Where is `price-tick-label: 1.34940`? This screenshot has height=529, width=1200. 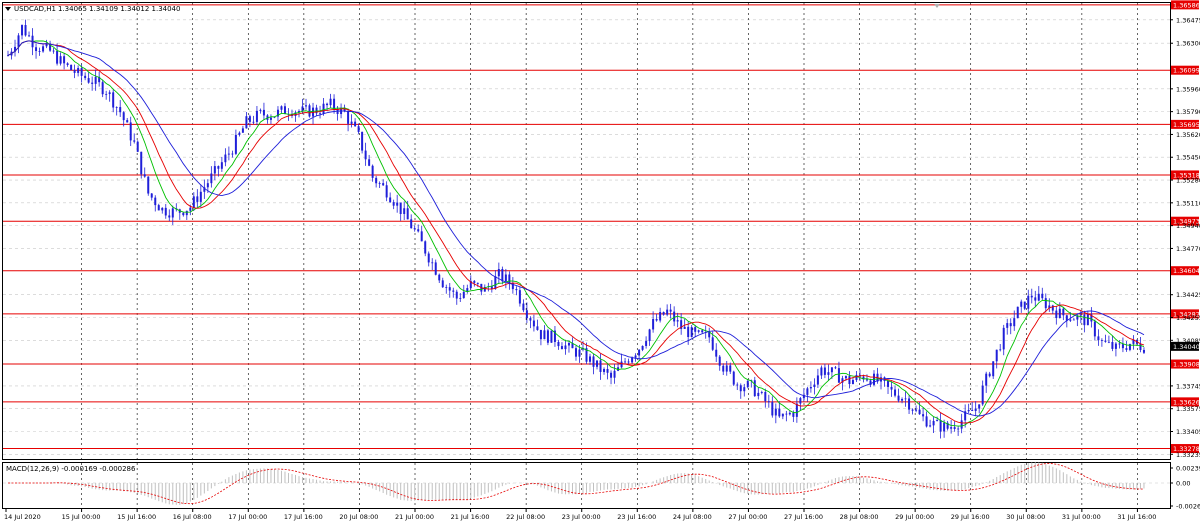 price-tick-label: 1.34940 is located at coordinates (1188, 226).